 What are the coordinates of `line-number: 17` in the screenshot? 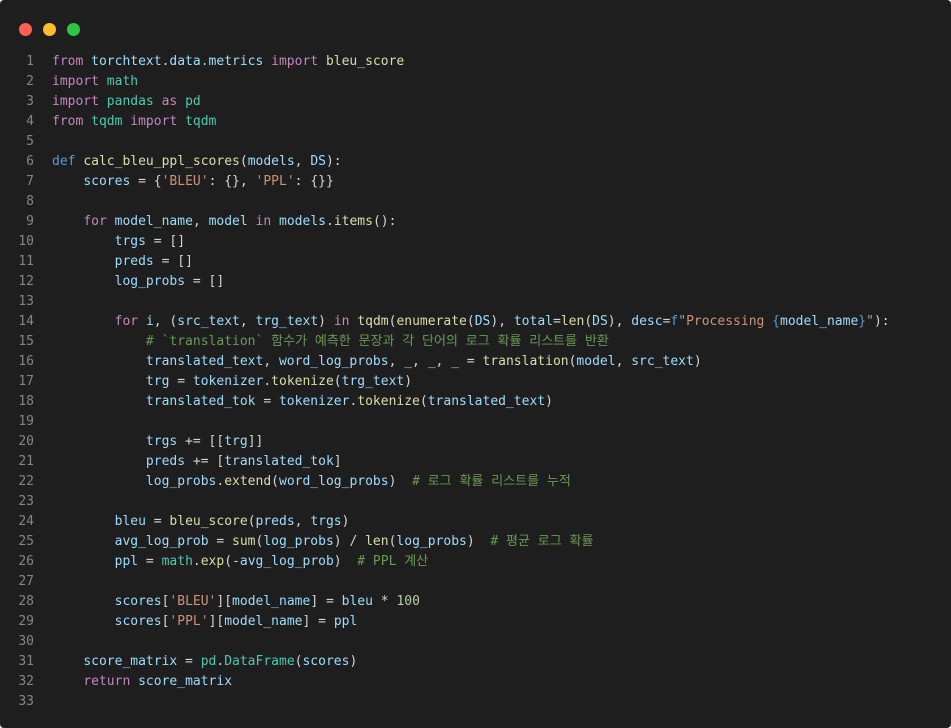 It's located at (26, 381).